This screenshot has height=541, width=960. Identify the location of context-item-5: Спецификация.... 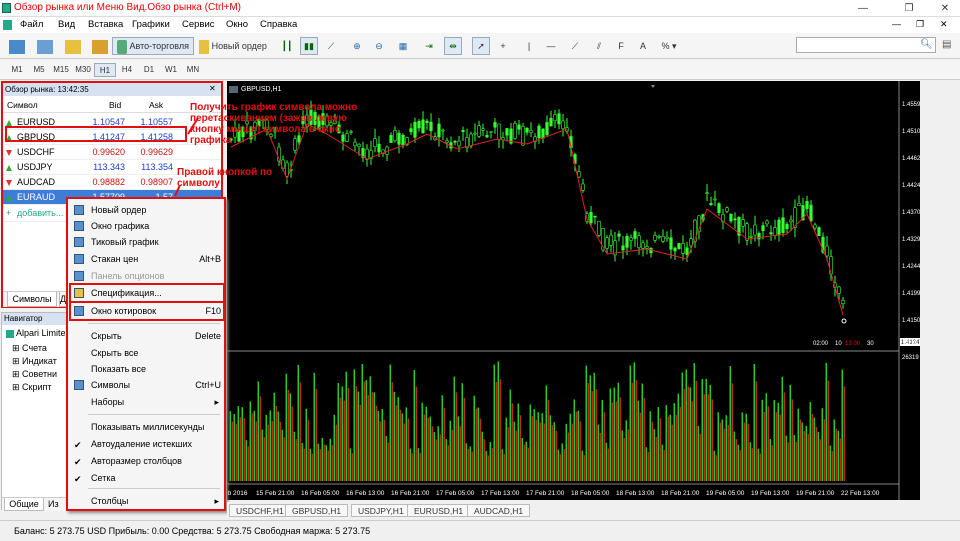
(147, 293).